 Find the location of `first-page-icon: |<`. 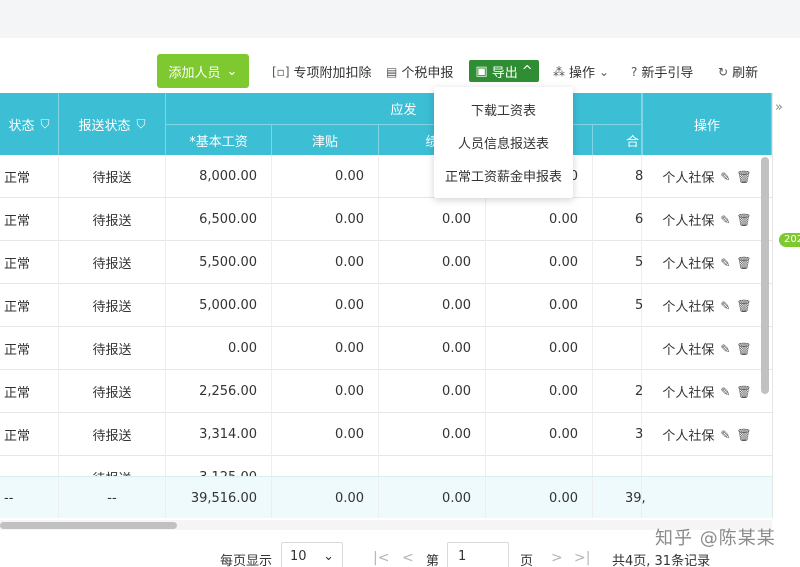

first-page-icon: |< is located at coordinates (381, 558).